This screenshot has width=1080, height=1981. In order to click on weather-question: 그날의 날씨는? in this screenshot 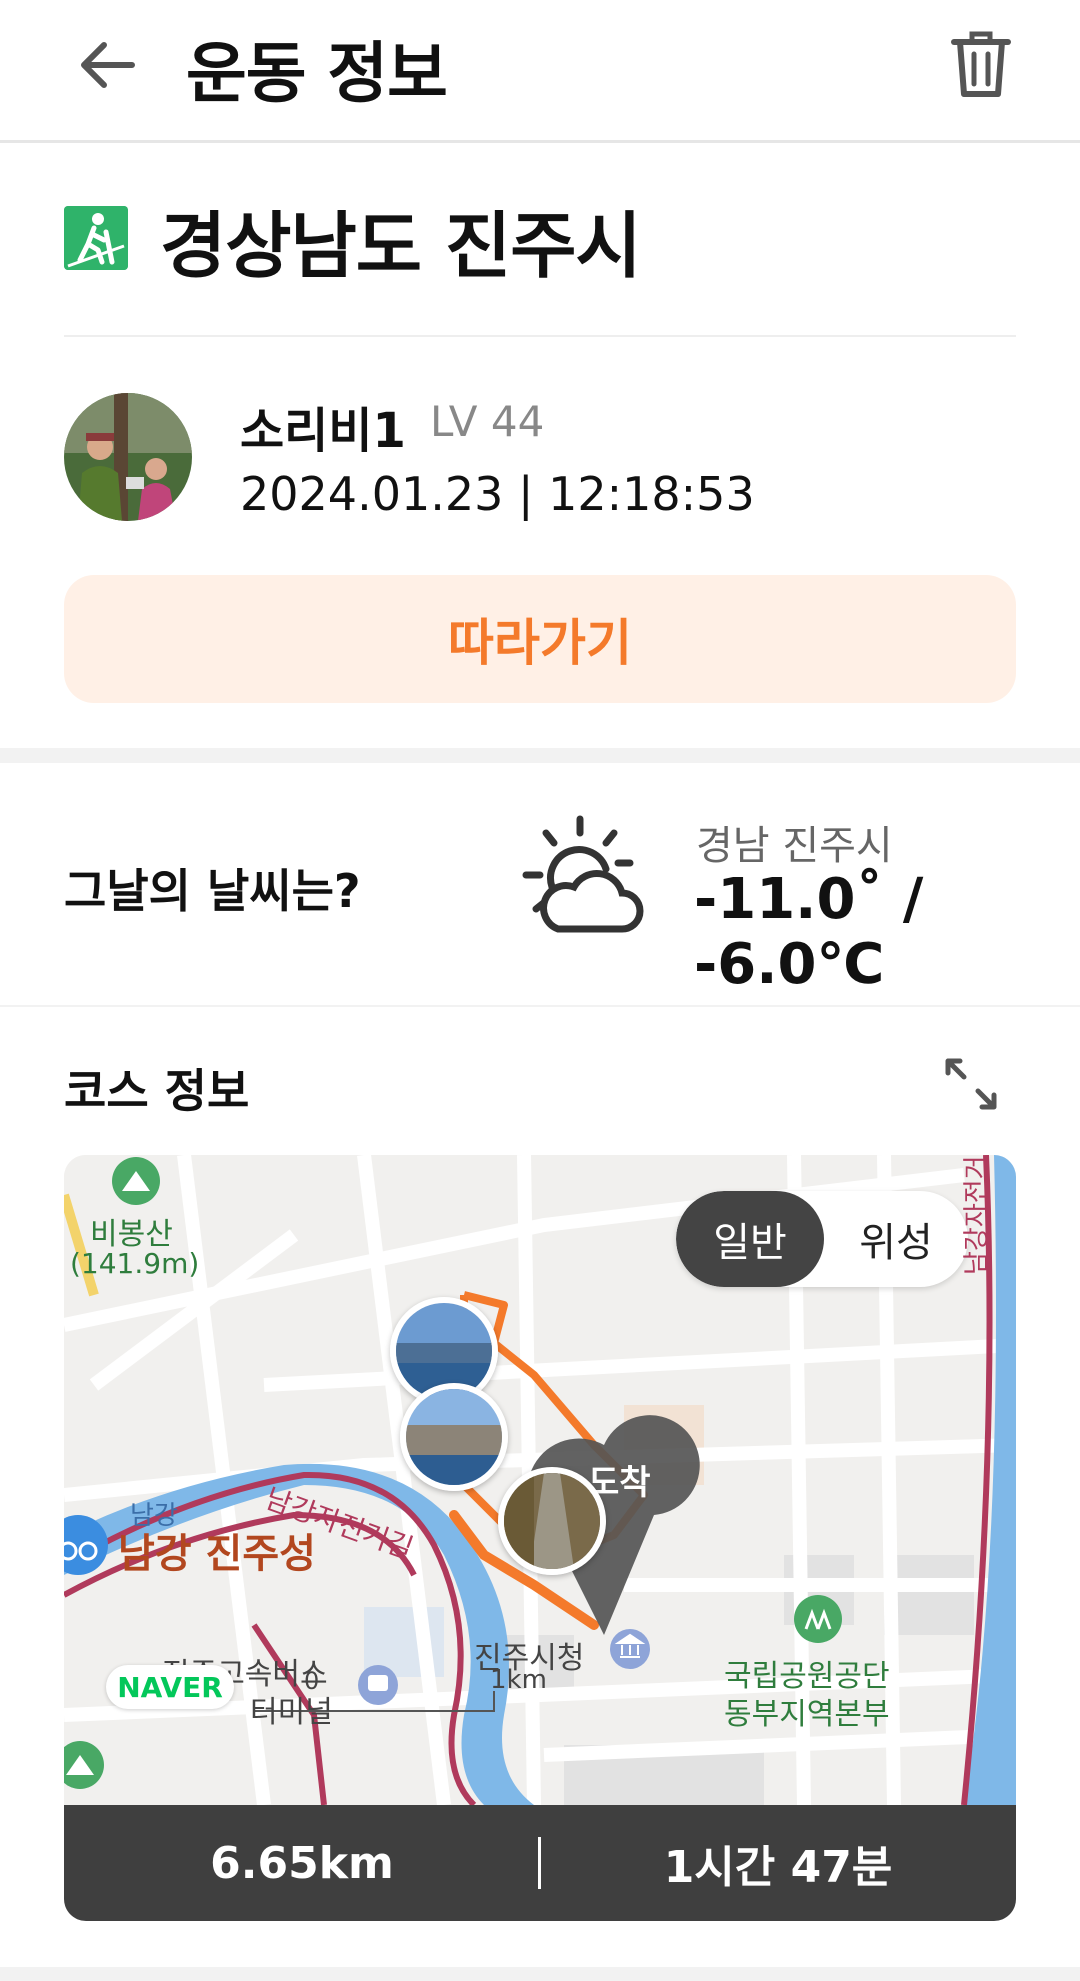, I will do `click(212, 891)`.